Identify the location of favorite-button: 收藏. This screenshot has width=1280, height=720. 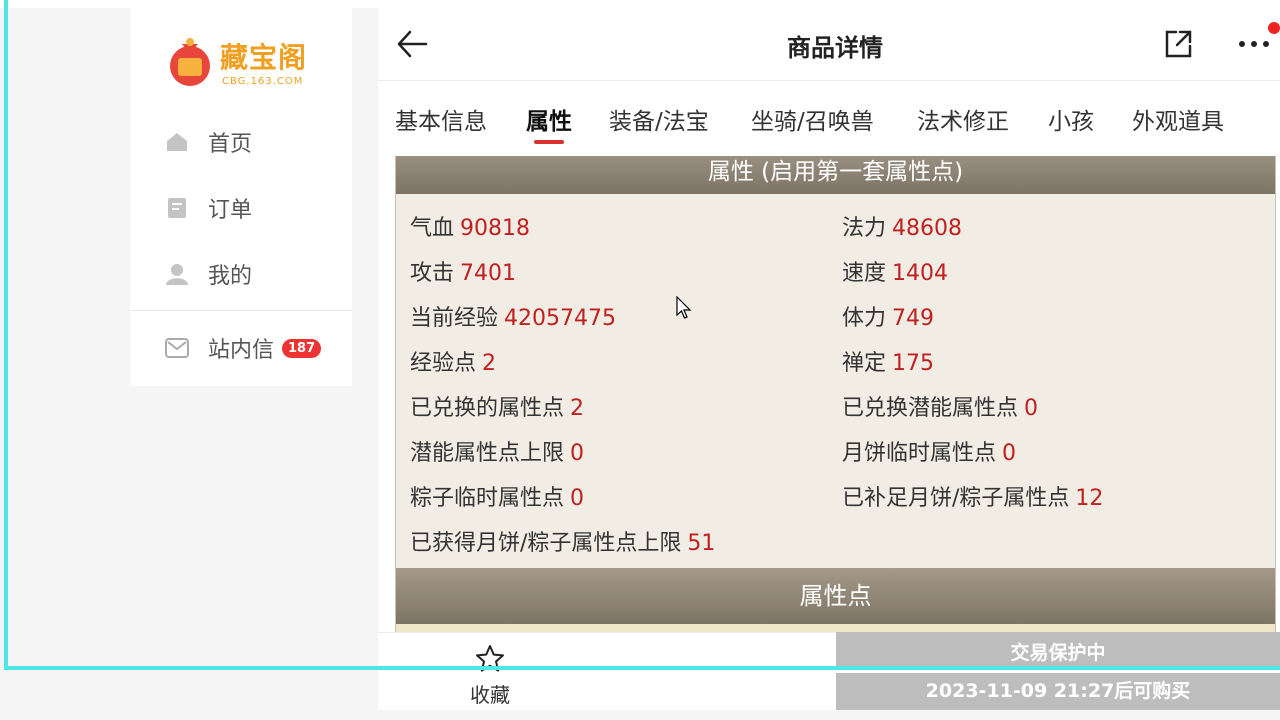
(607, 671).